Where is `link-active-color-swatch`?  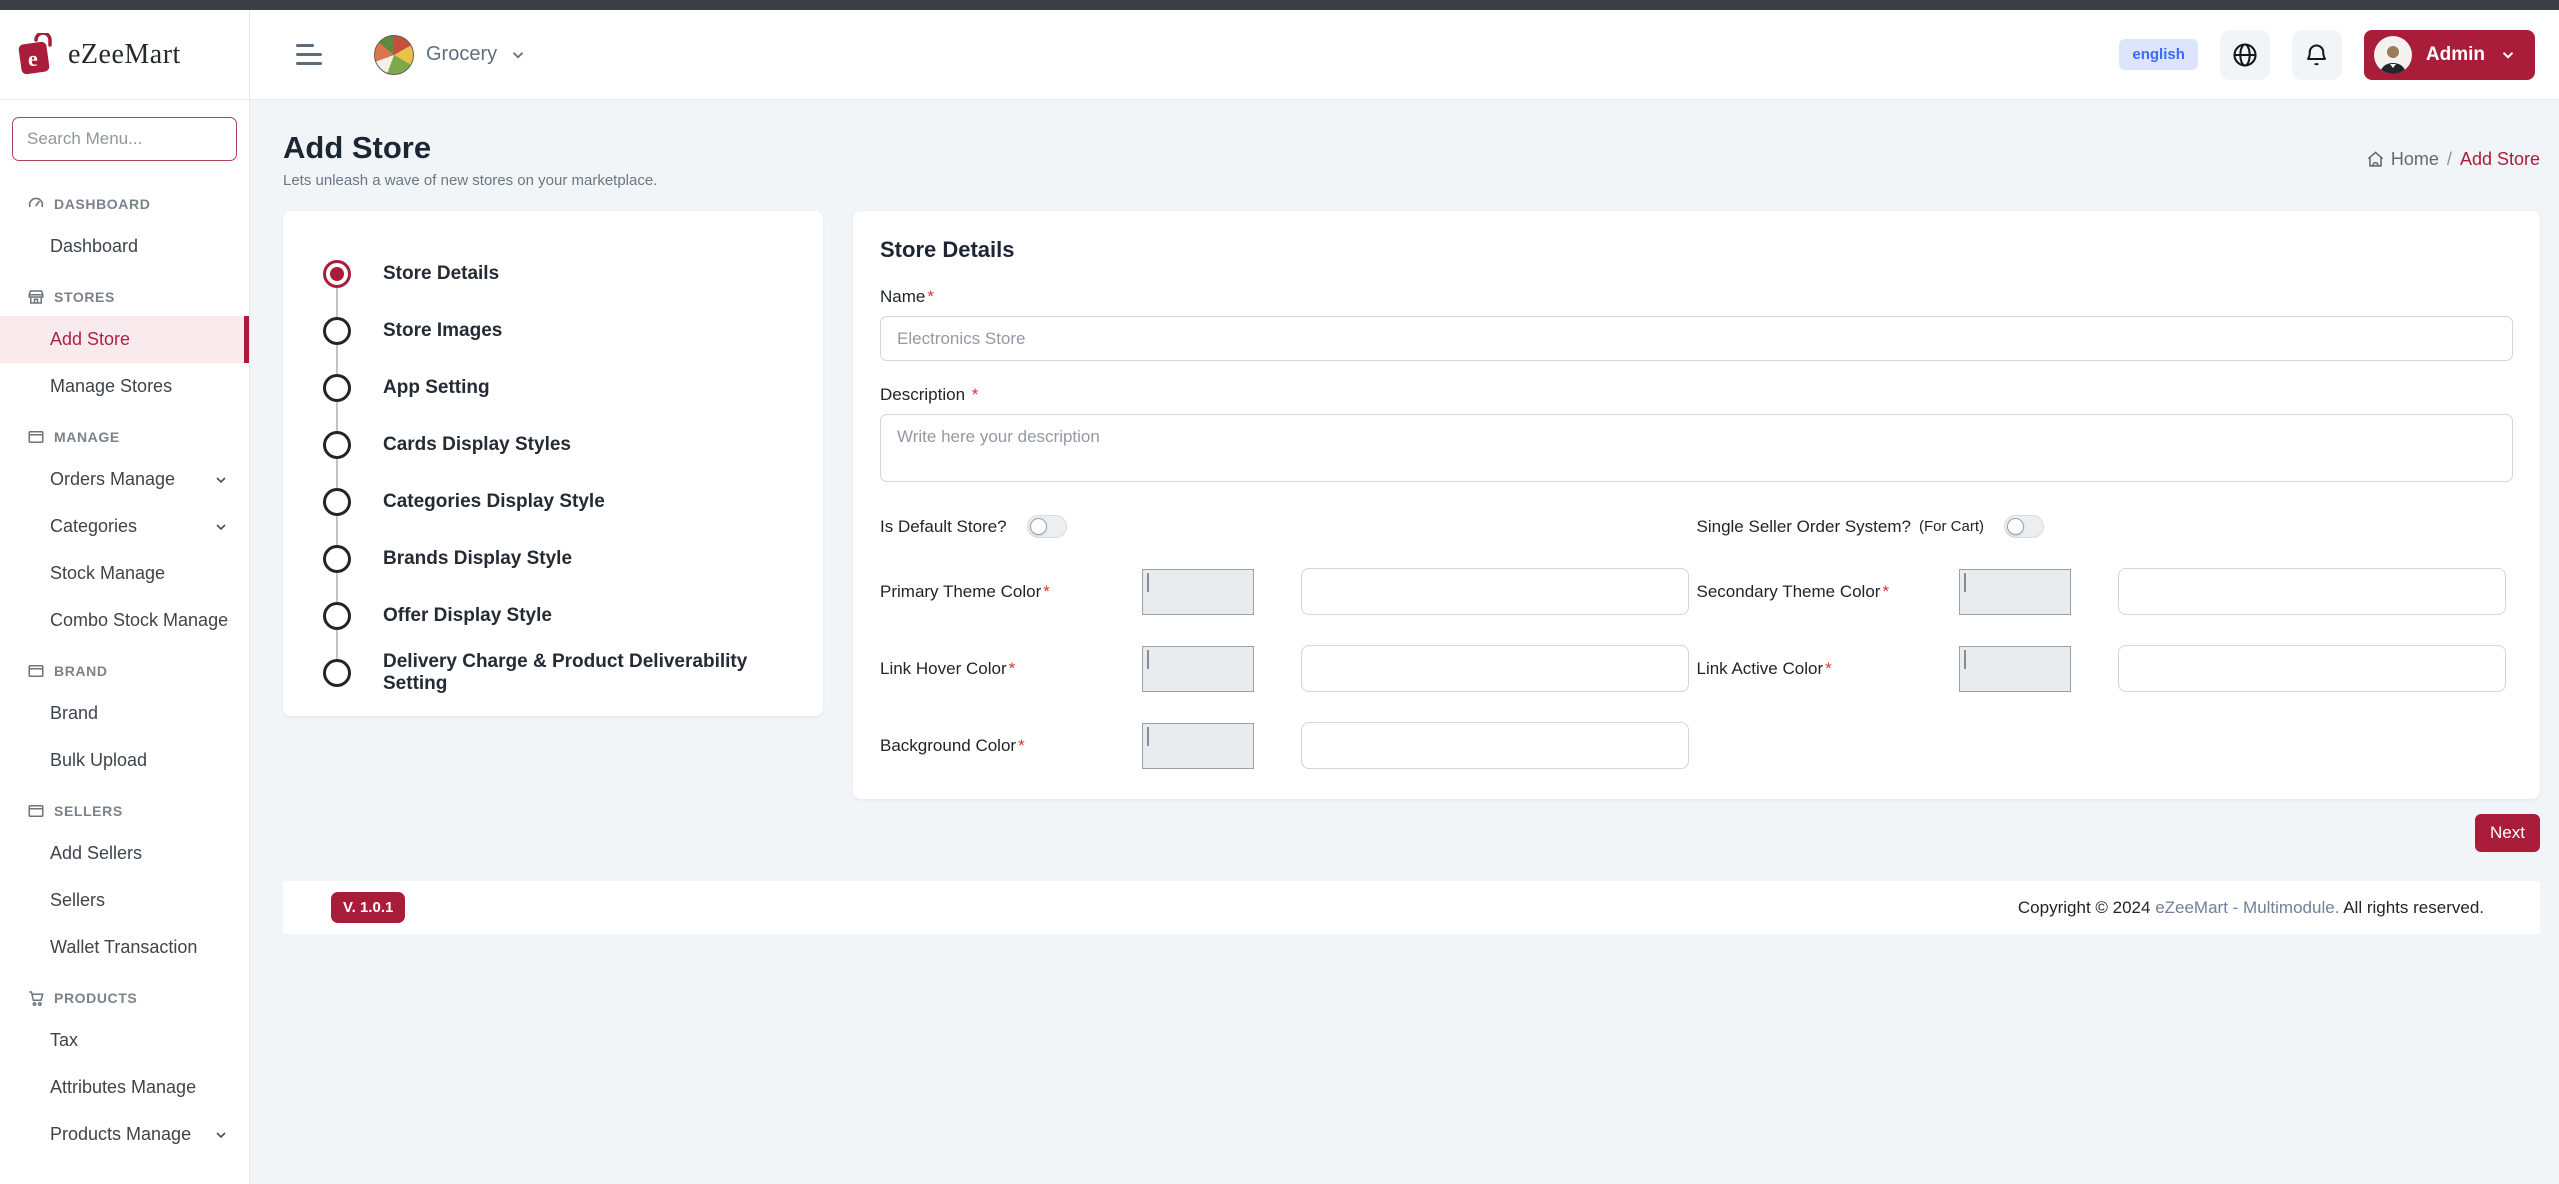
link-active-color-swatch is located at coordinates (2014, 668).